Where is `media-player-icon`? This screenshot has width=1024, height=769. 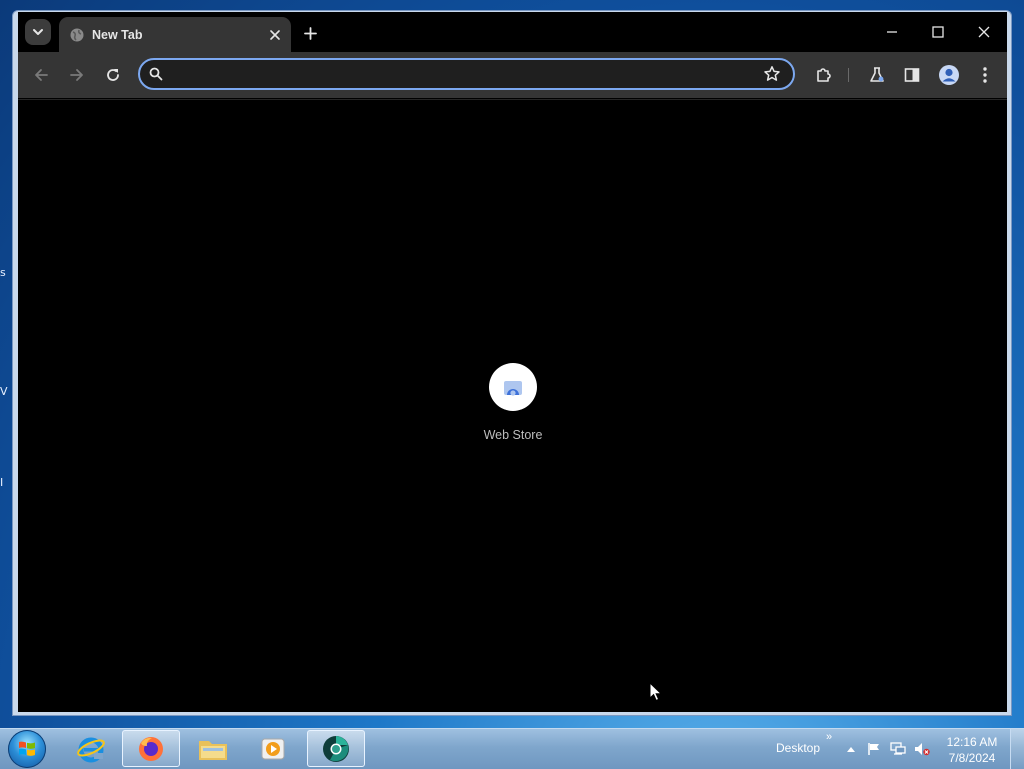
media-player-icon is located at coordinates (273, 748).